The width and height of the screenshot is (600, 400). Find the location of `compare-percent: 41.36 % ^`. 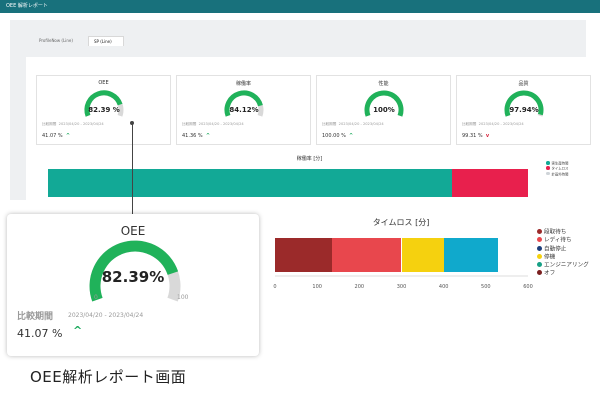

compare-percent: 41.36 % ^ is located at coordinates (196, 136).